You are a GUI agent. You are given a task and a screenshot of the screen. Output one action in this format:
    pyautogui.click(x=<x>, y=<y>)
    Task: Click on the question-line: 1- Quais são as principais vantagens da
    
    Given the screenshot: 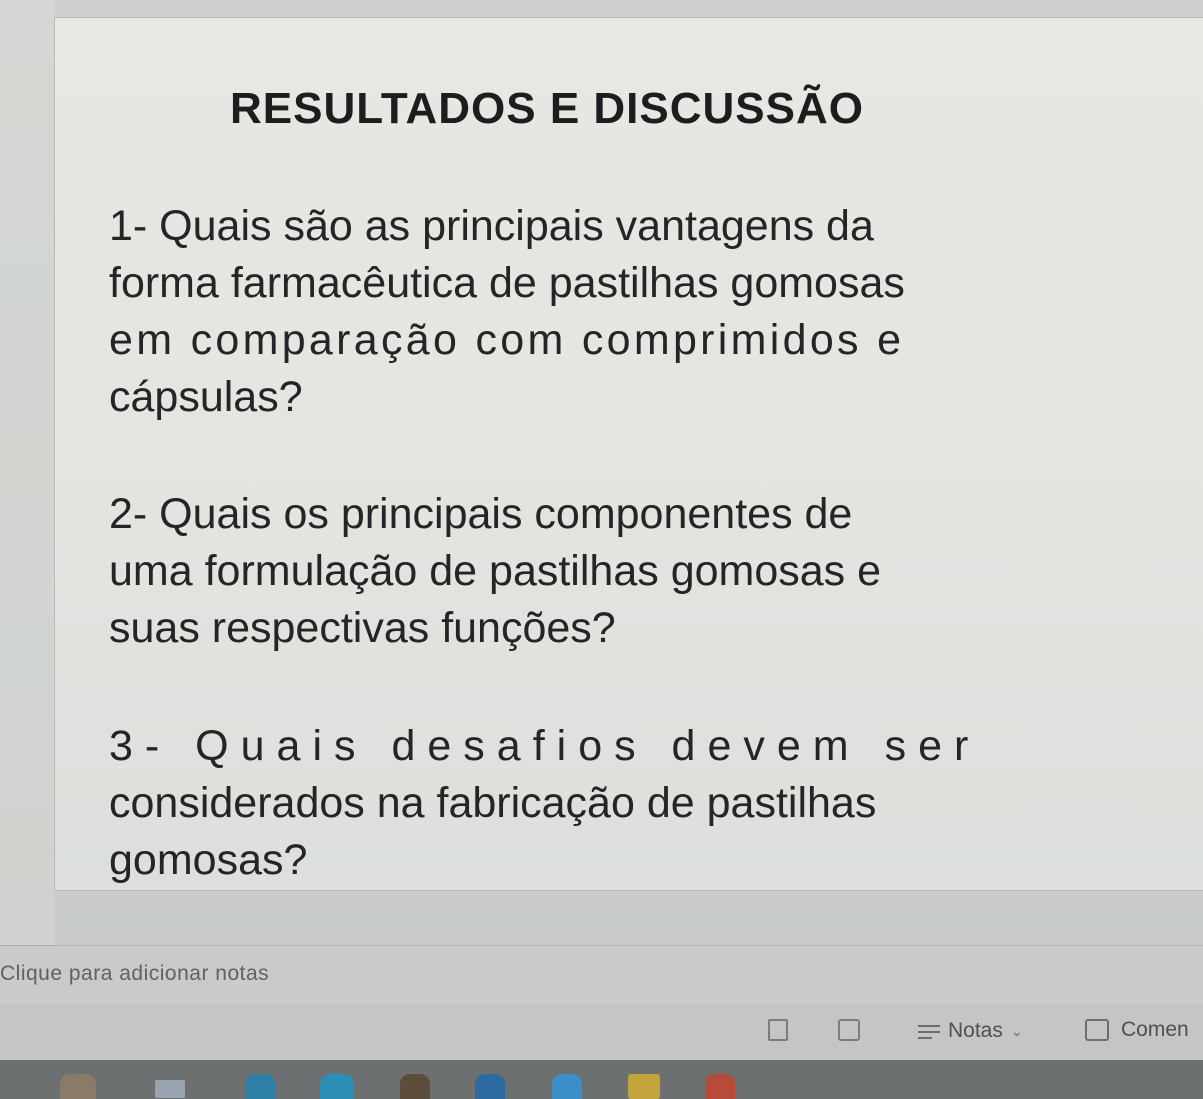 What is the action you would take?
    pyautogui.click(x=491, y=226)
    